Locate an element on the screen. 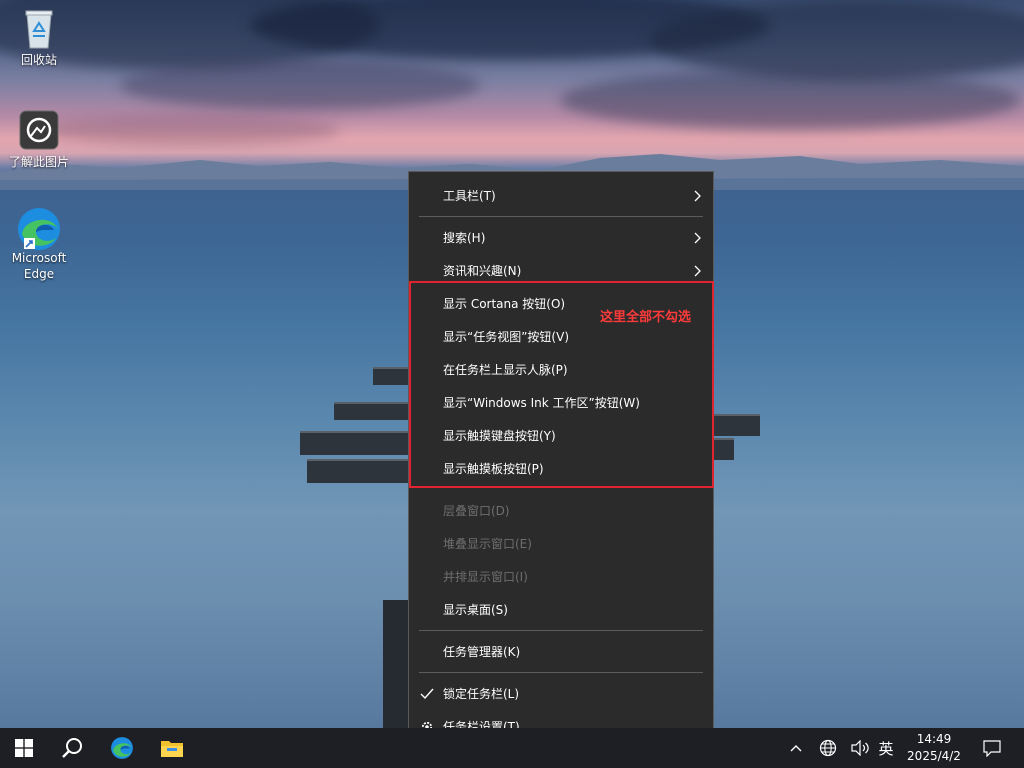 The height and width of the screenshot is (768, 1024). recycle-bin-icon is located at coordinates (39, 28).